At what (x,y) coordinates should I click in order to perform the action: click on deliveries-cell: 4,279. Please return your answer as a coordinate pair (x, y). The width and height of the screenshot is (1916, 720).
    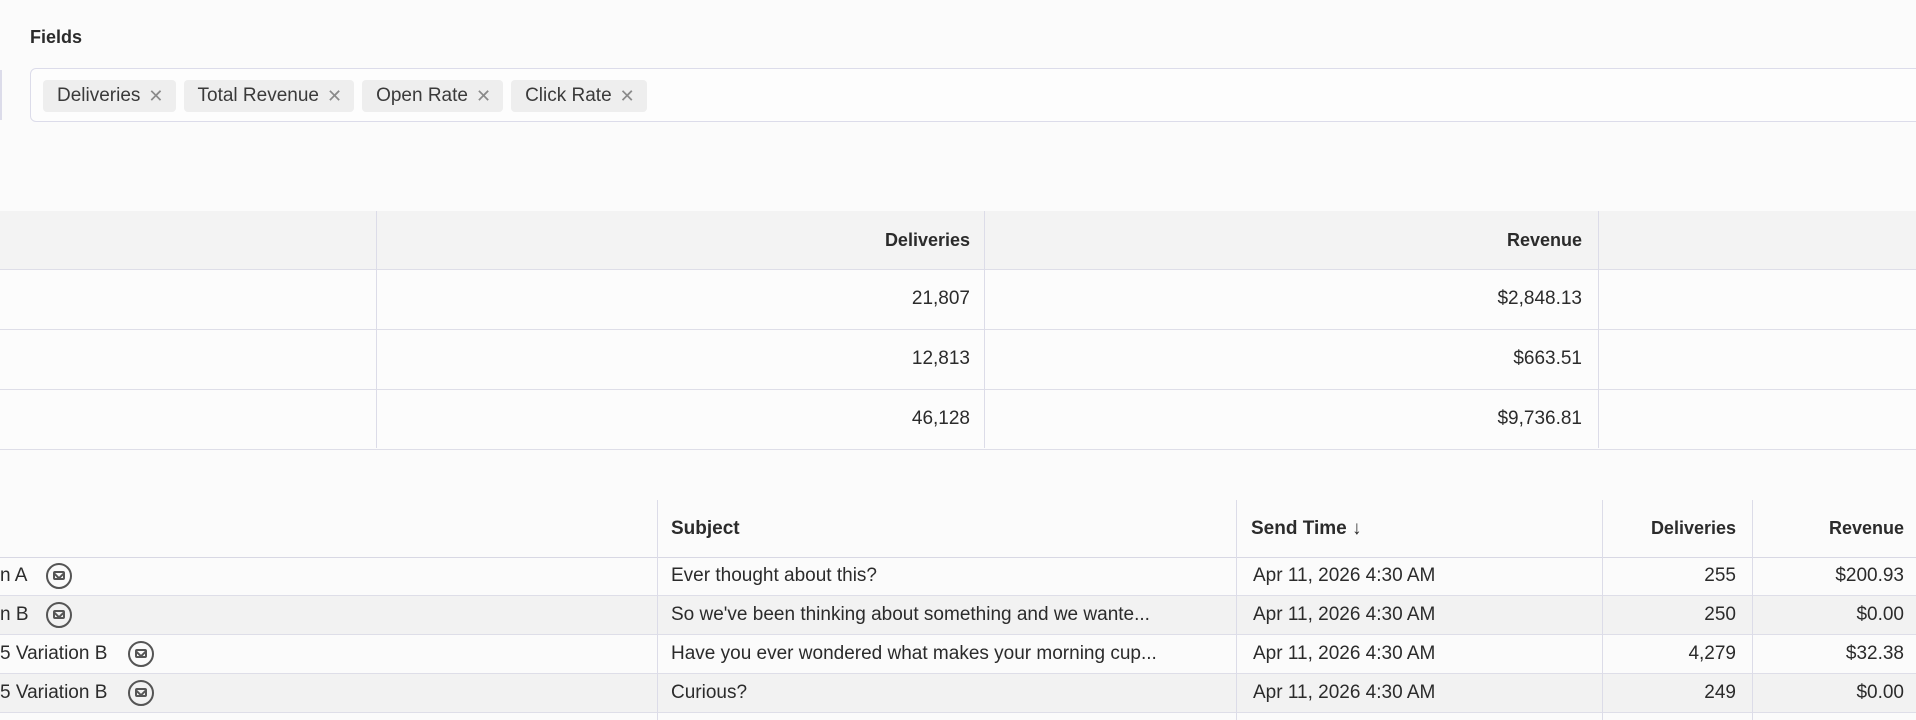
    Looking at the image, I should click on (1712, 653).